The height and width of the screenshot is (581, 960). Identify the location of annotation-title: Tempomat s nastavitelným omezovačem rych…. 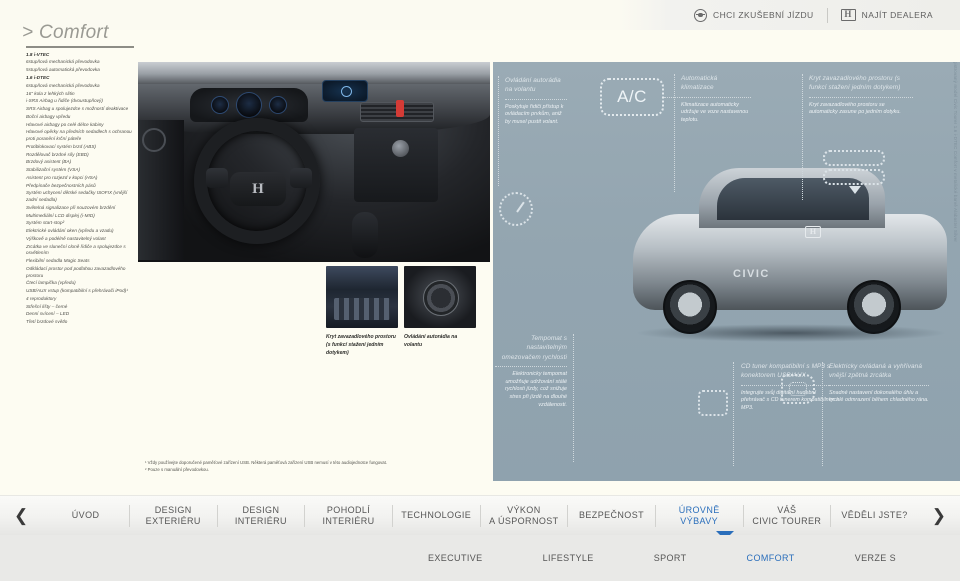
(534, 348).